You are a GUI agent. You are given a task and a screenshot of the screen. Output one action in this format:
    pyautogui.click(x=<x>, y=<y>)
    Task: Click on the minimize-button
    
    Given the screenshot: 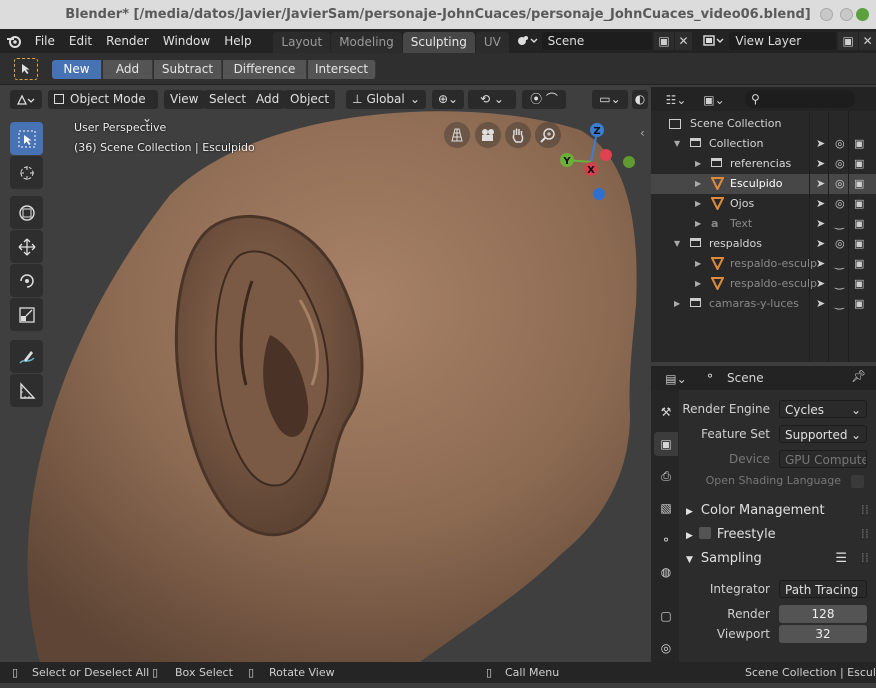 What is the action you would take?
    pyautogui.click(x=826, y=14)
    